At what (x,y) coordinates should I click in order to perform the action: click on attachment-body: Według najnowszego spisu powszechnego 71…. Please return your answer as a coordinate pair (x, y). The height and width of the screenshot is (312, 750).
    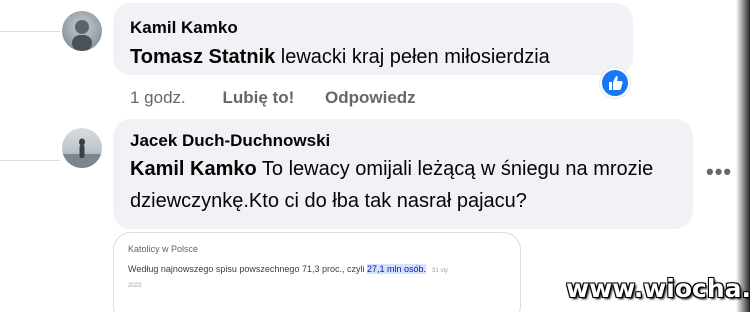
    Looking at the image, I should click on (247, 269).